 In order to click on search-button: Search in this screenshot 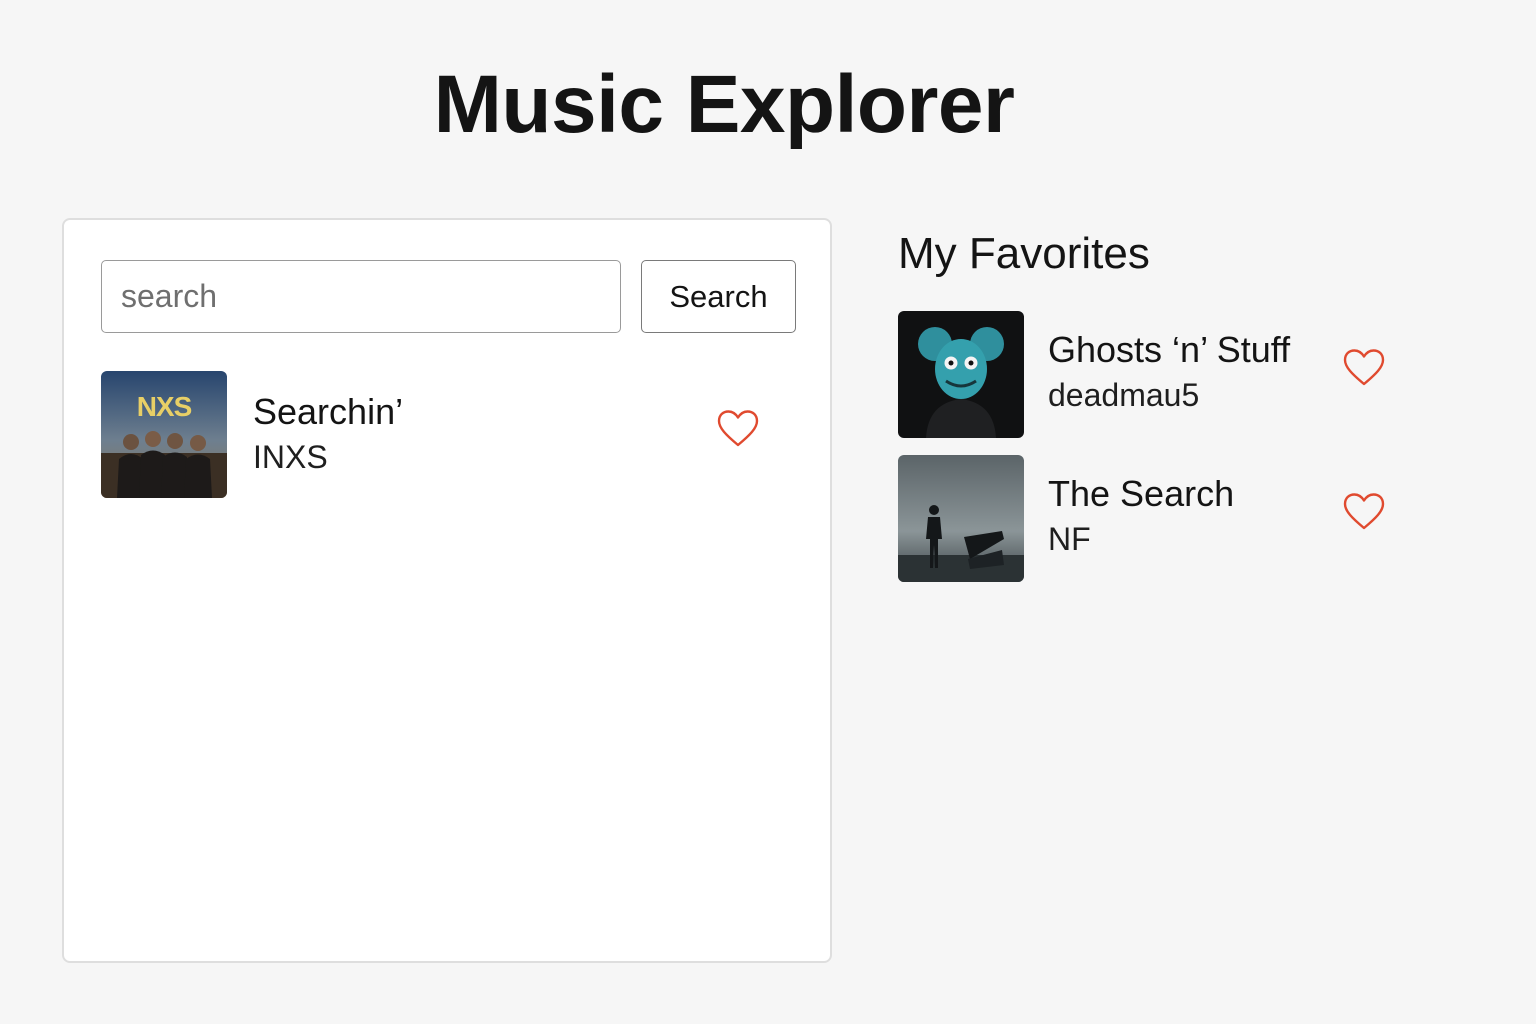, I will do `click(718, 296)`.